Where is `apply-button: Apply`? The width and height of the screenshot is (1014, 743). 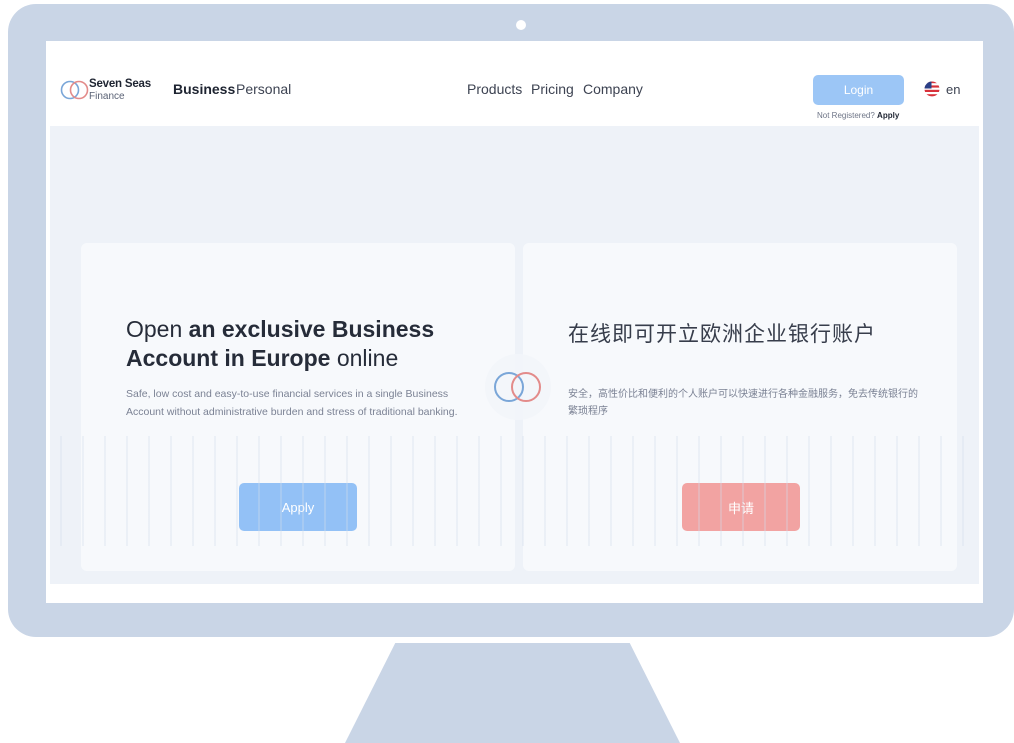 apply-button: Apply is located at coordinates (298, 507).